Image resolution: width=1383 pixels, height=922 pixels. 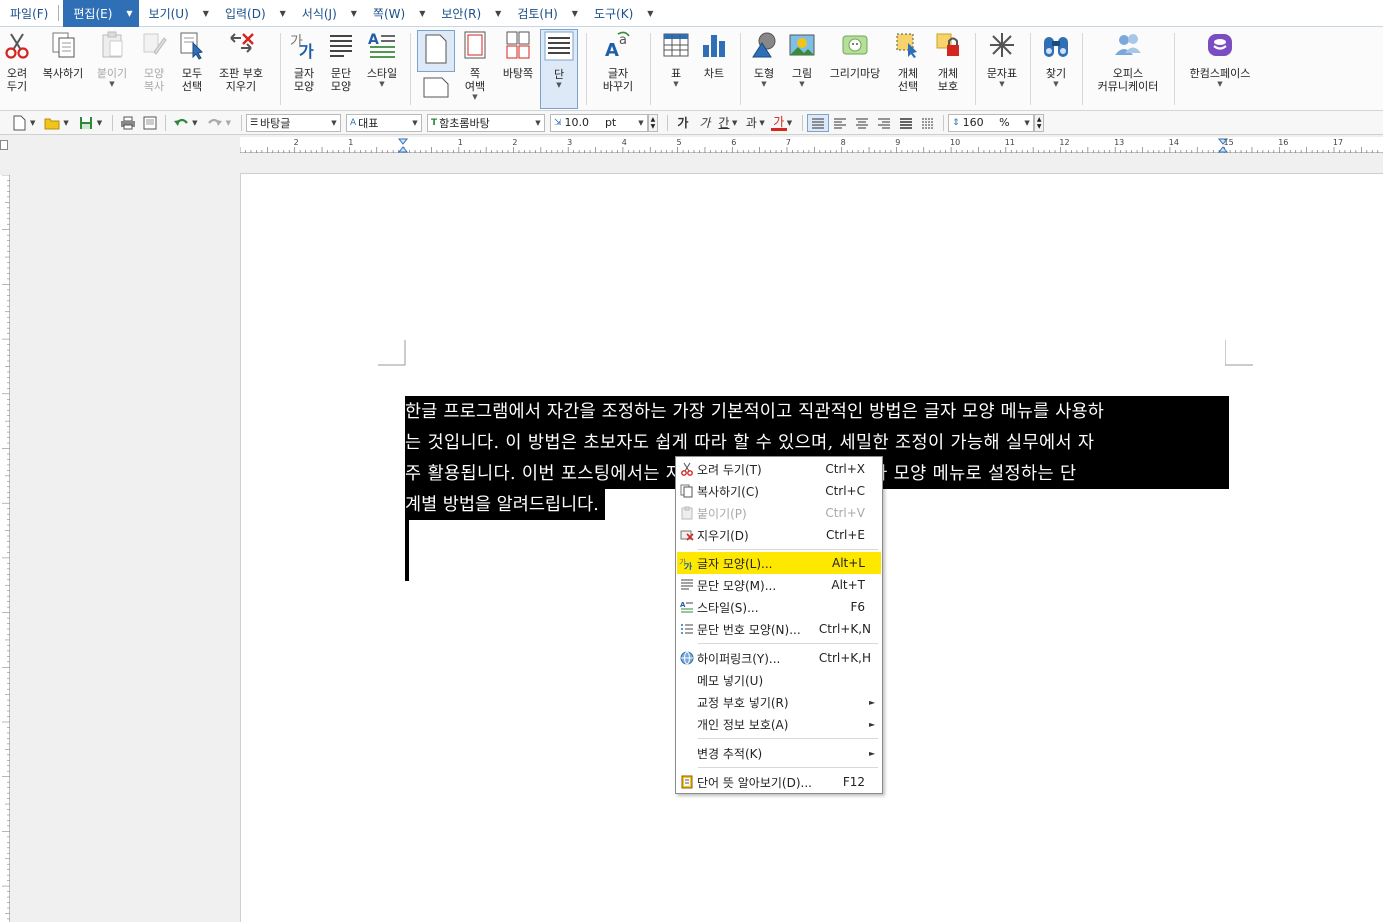 What do you see at coordinates (779, 782) in the screenshot?
I see `ctx-dictionary: 단어 뜻 알아보기(D)... F12` at bounding box center [779, 782].